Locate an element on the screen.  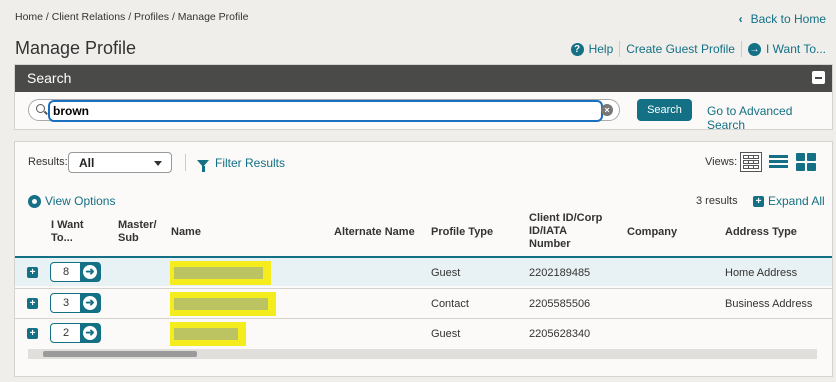
profile-type-cell: Contact is located at coordinates (450, 304).